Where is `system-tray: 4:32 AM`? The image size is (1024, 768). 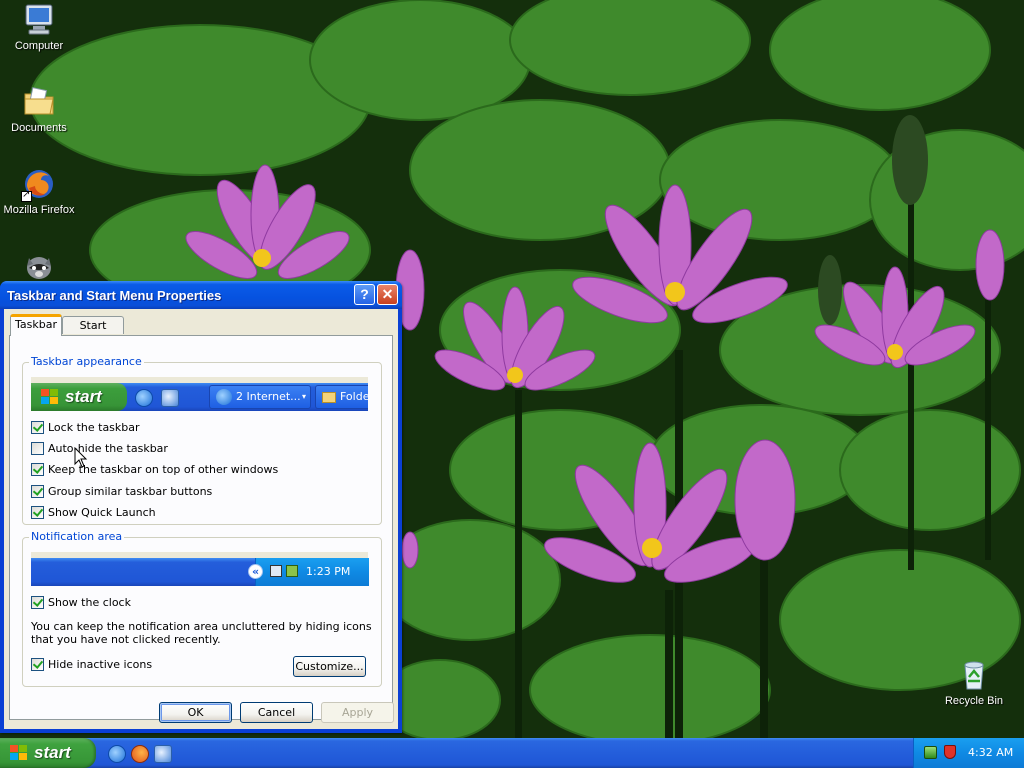
system-tray: 4:32 AM is located at coordinates (968, 753).